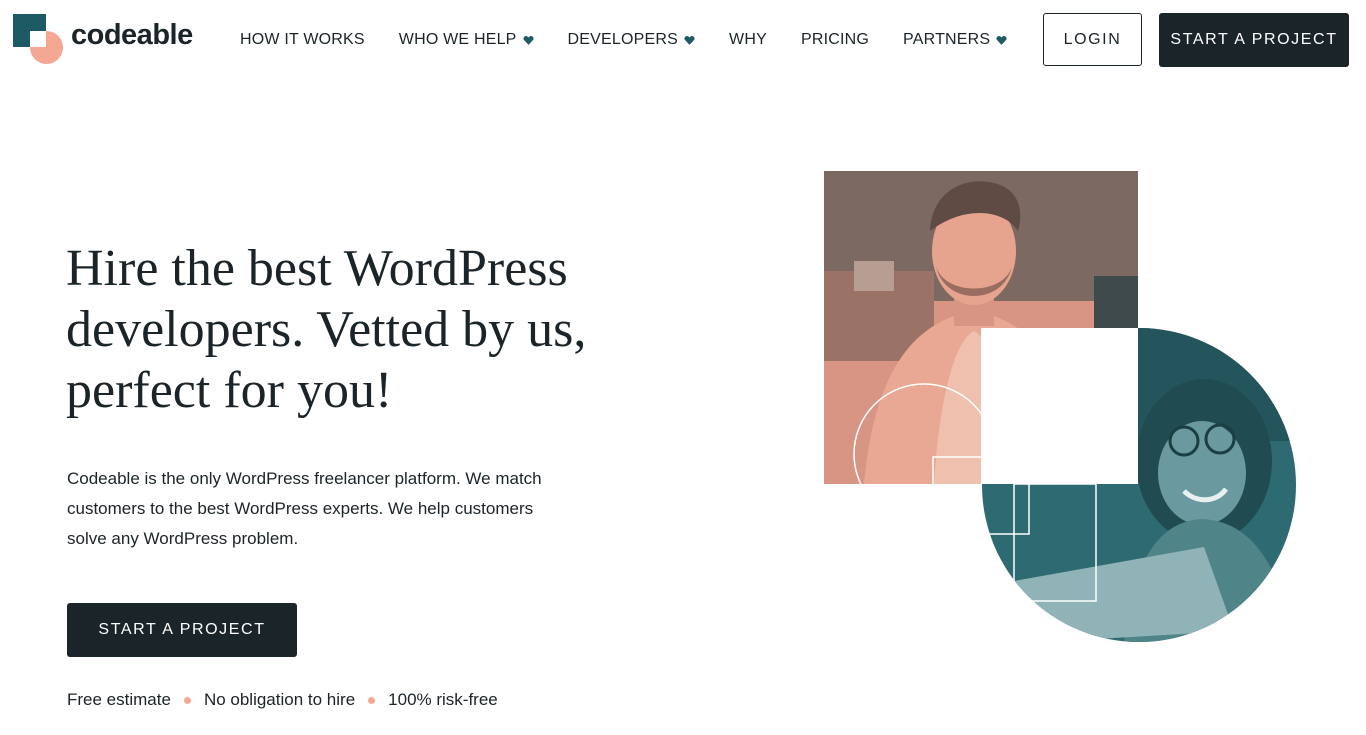 Image resolution: width=1366 pixels, height=735 pixels. I want to click on login-button: LOGIN, so click(1092, 39).